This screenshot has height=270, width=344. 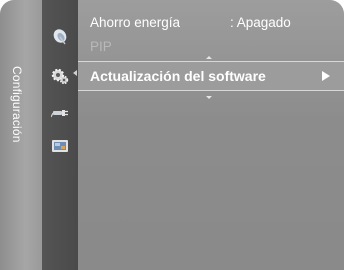 I want to click on menu-item-label: PIP, so click(x=101, y=46).